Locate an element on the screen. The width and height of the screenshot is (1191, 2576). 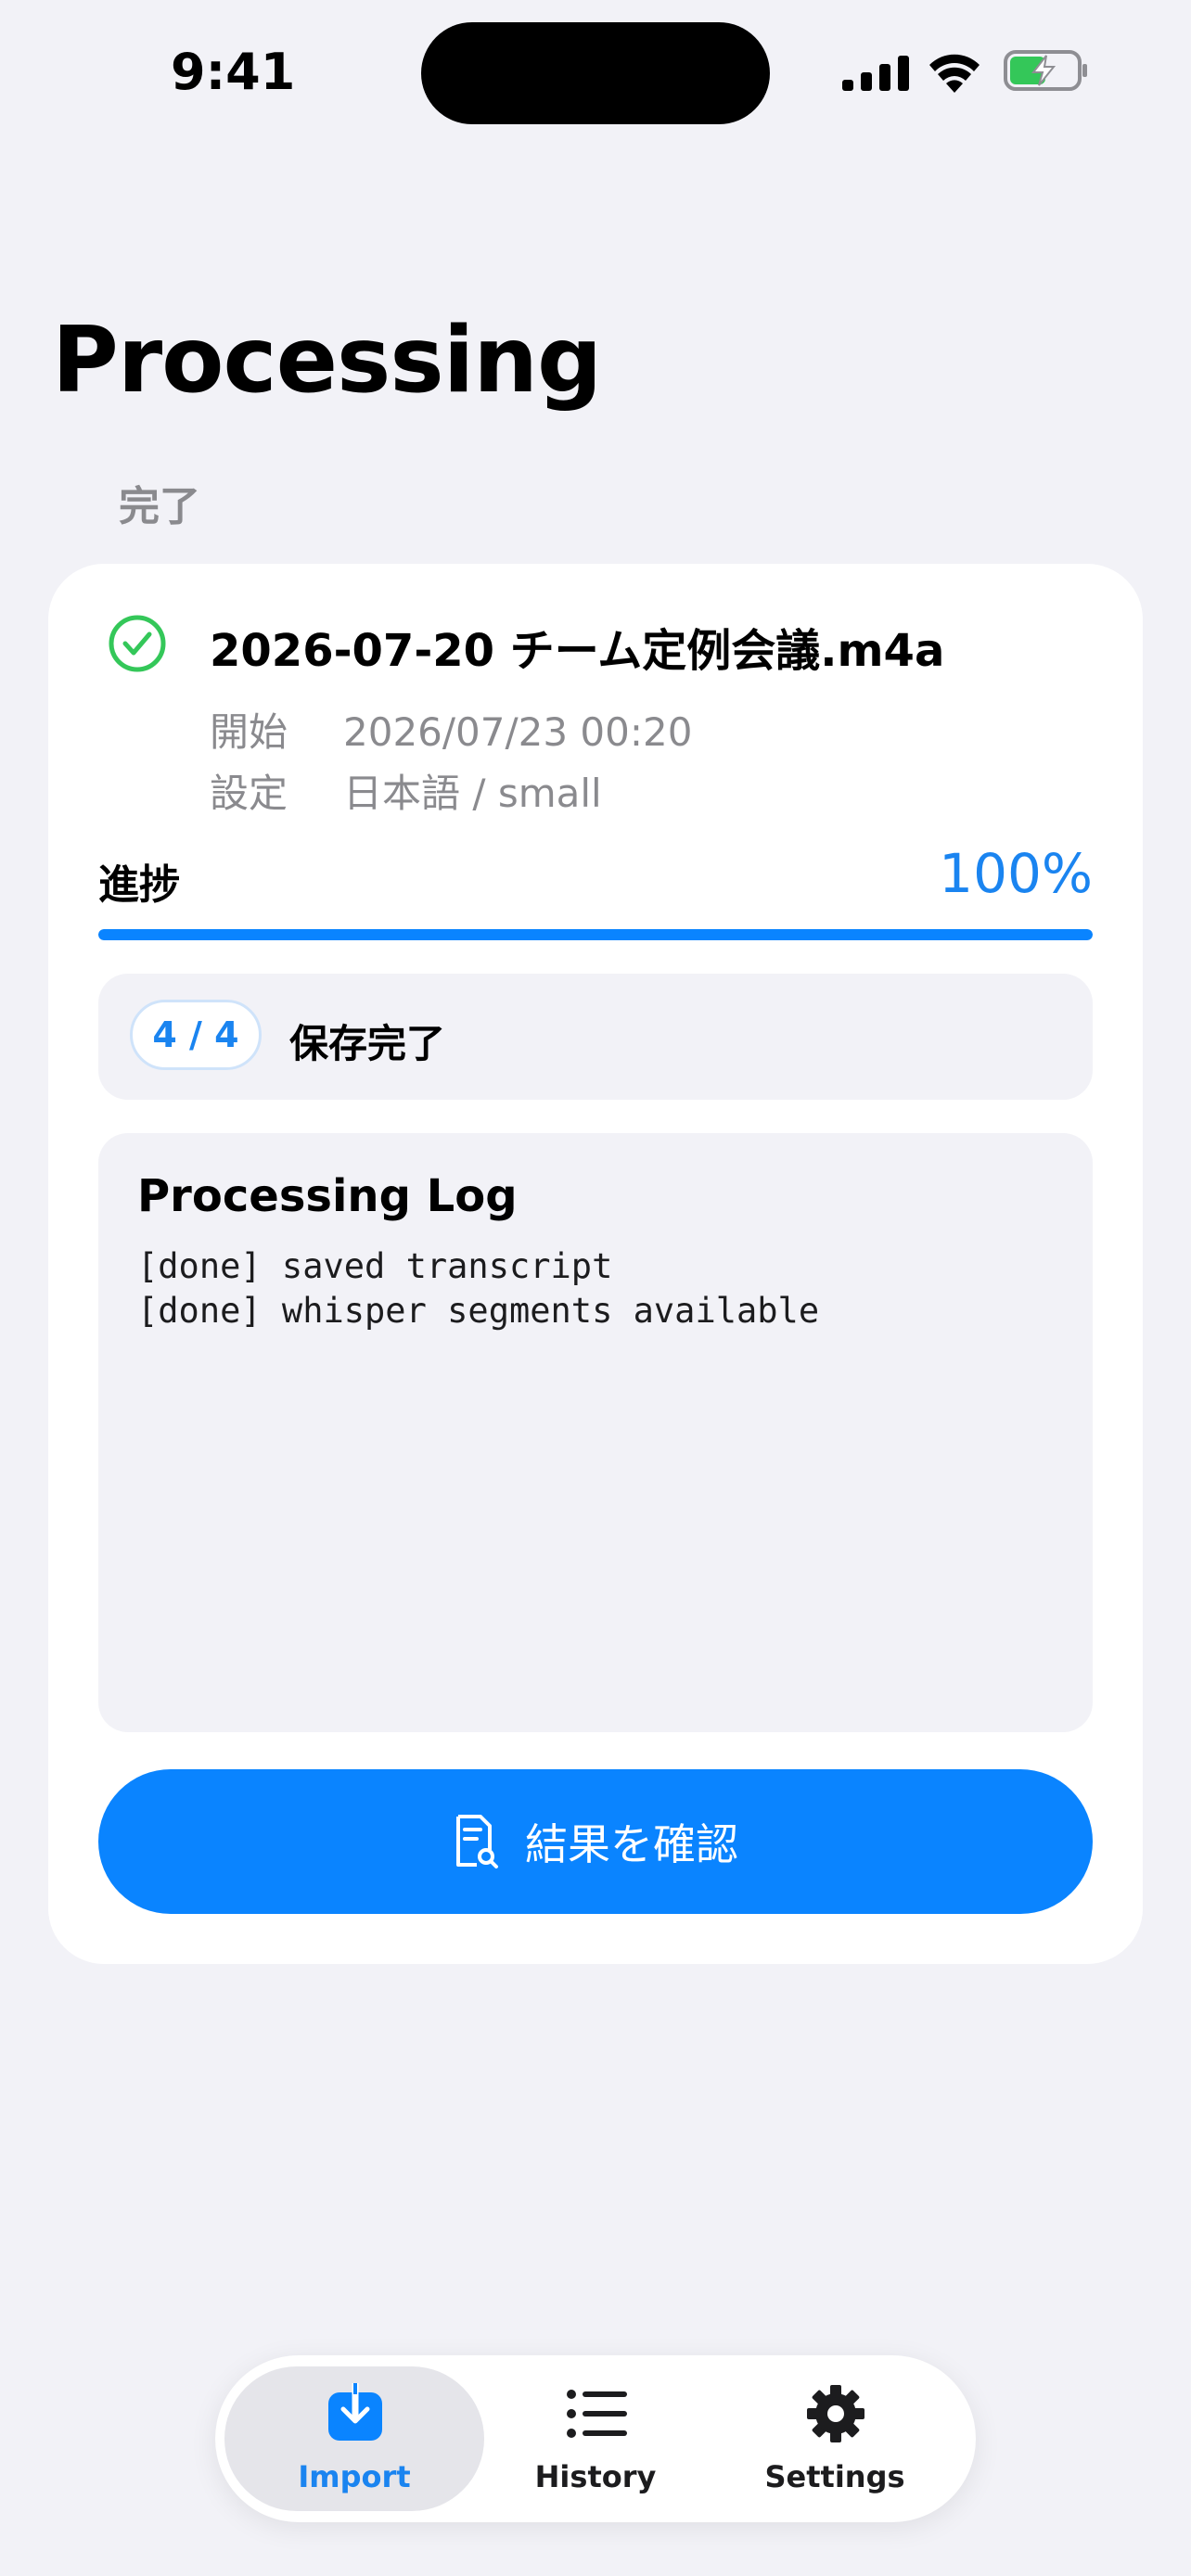
page-title: Processing is located at coordinates (327, 361).